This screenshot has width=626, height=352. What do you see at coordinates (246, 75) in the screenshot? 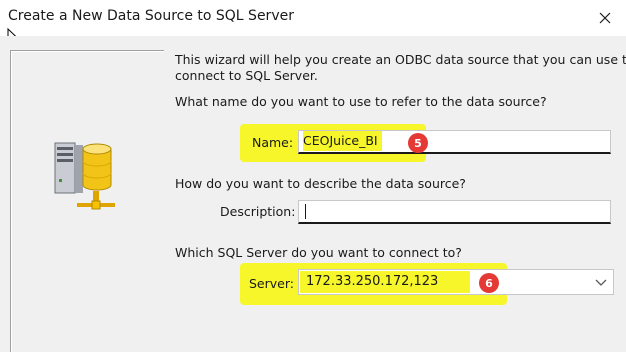
I see `intro-line-2: connect to SQL Server.` at bounding box center [246, 75].